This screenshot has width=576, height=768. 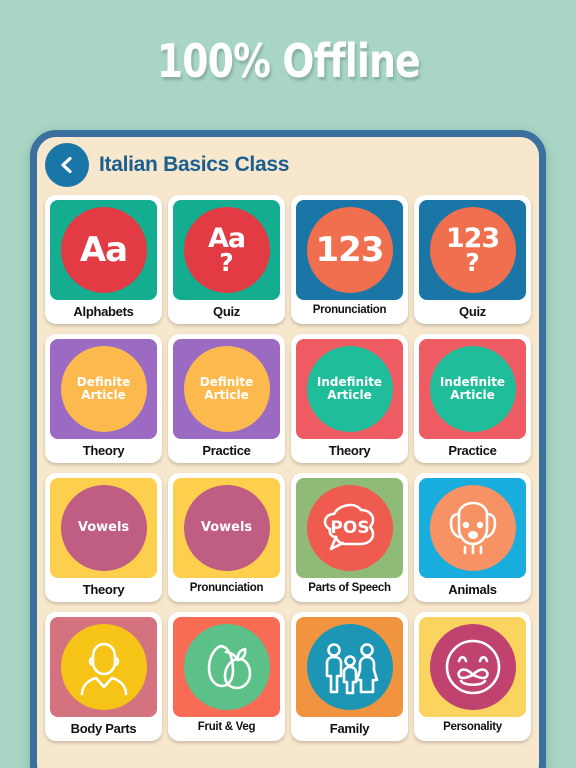 I want to click on mustache-face-icon, so click(x=472, y=667).